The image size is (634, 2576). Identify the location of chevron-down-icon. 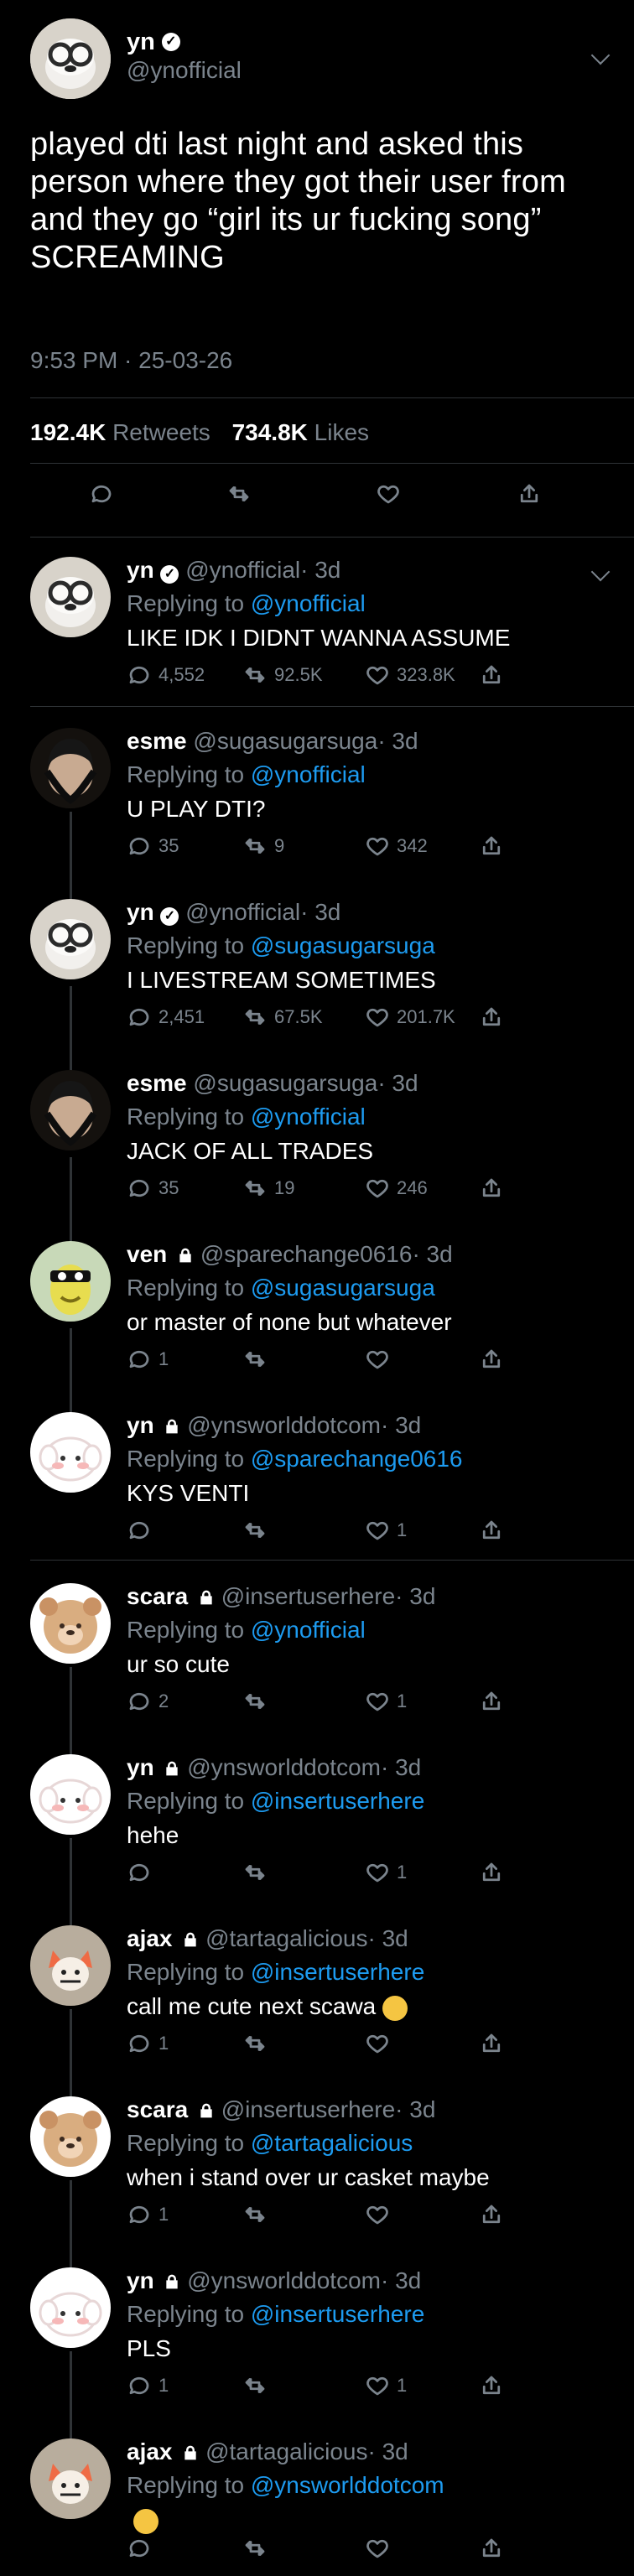
(600, 55).